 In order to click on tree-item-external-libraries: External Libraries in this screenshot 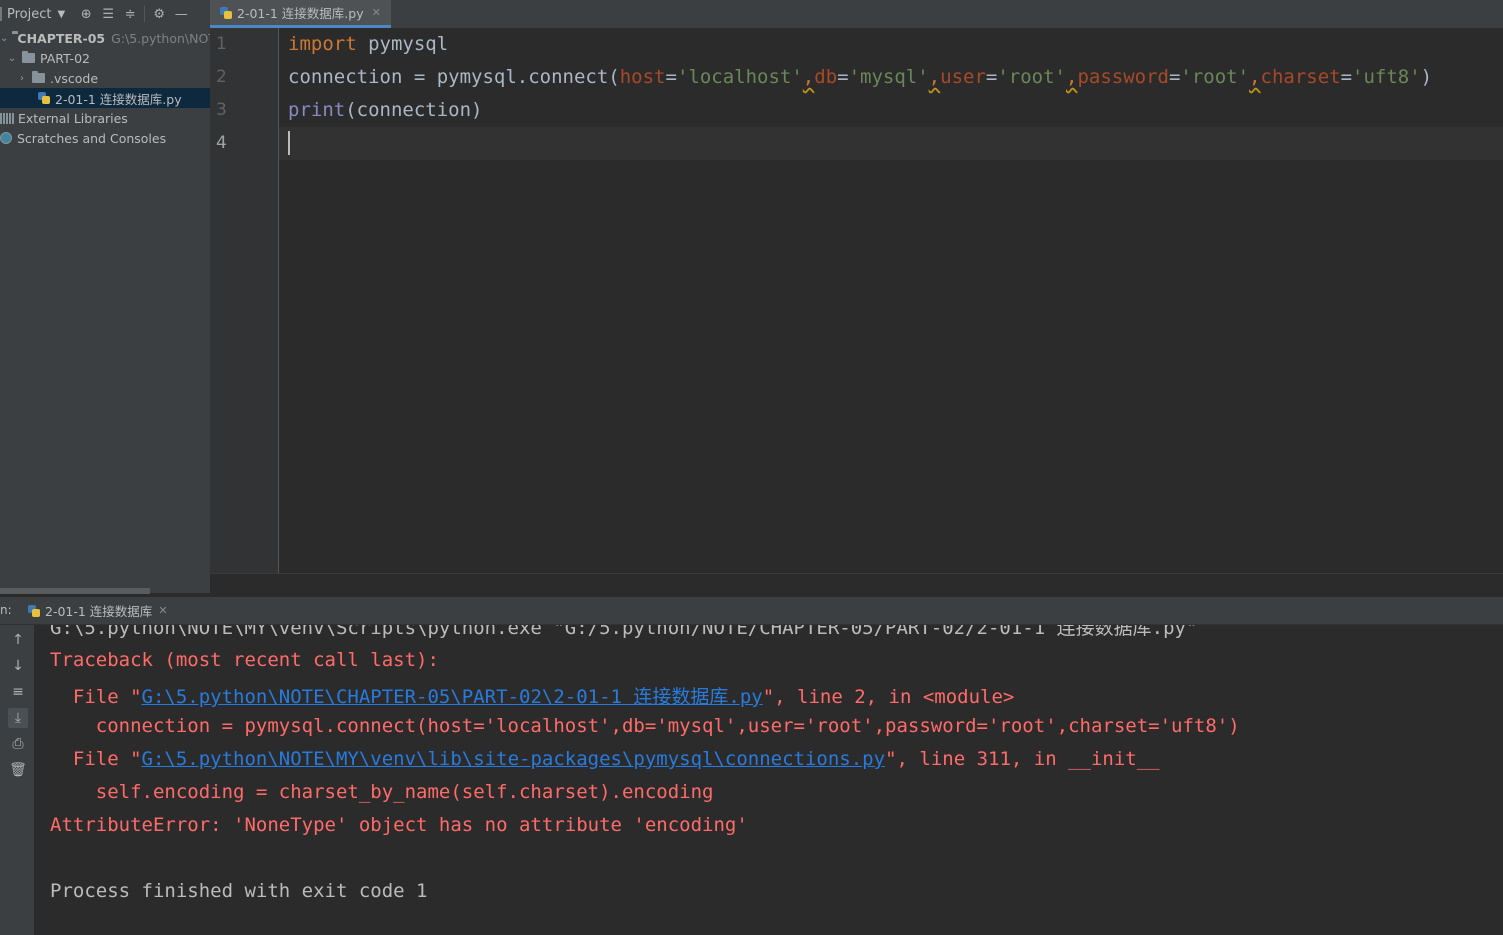, I will do `click(105, 118)`.